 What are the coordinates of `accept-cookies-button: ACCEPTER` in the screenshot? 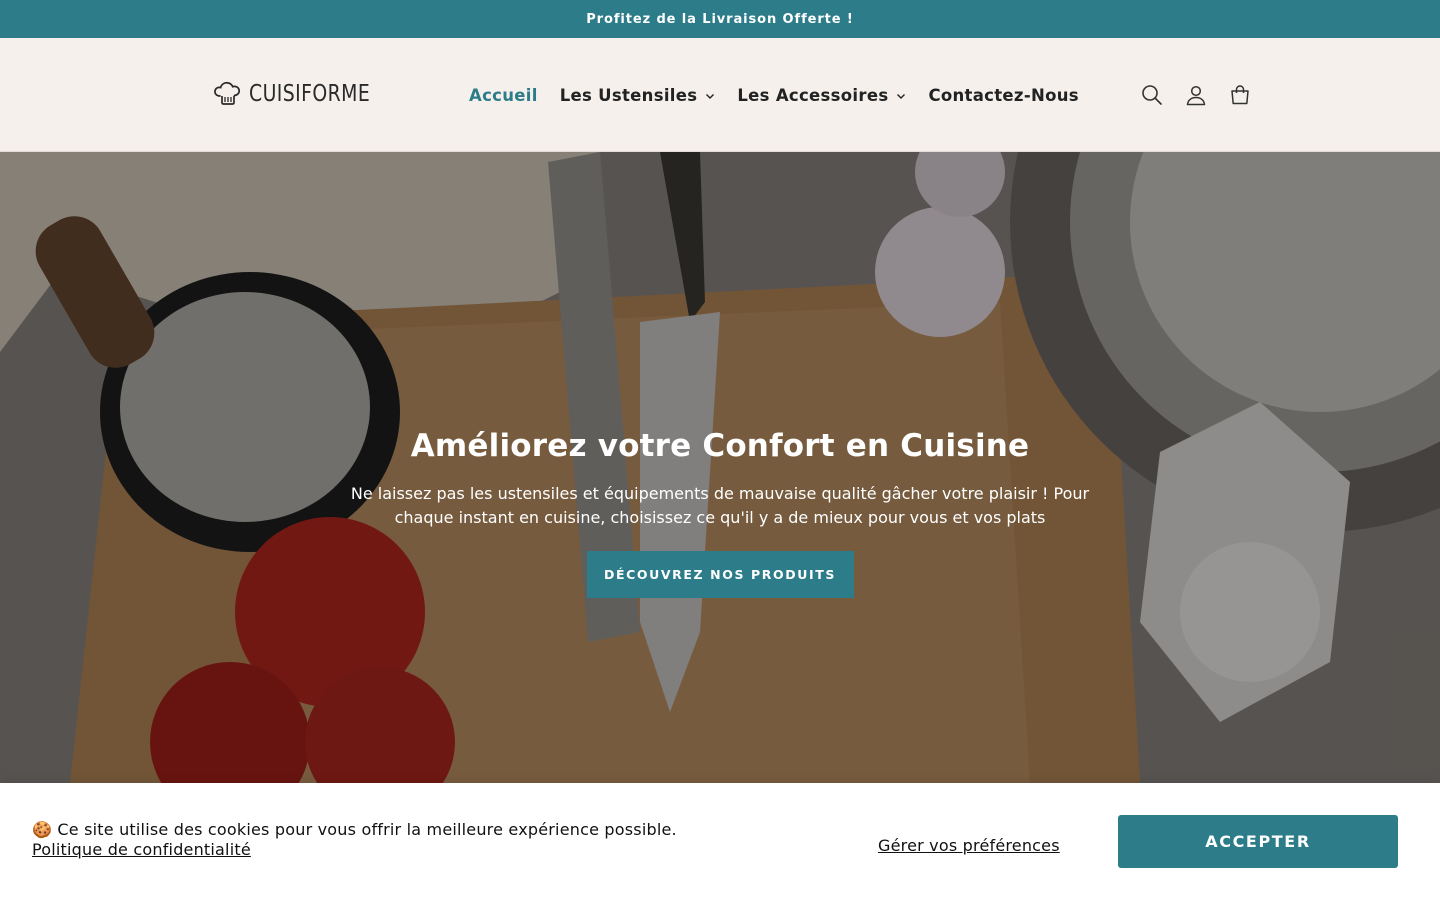 It's located at (1258, 841).